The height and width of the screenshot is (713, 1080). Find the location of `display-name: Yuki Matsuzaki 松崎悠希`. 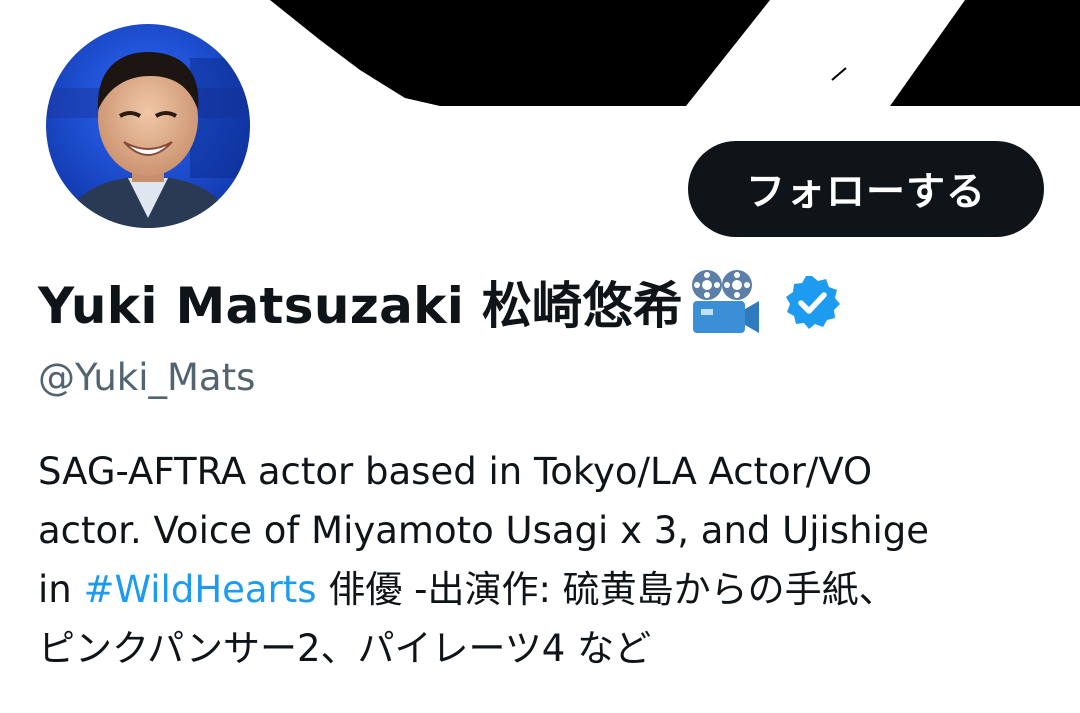

display-name: Yuki Matsuzaki 松崎悠希 is located at coordinates (361, 306).